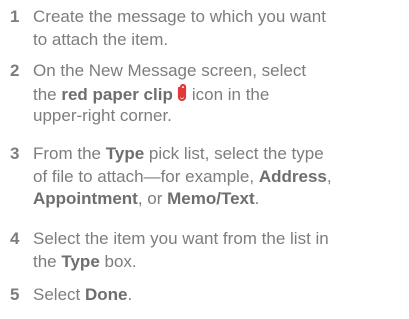 Image resolution: width=409 pixels, height=319 pixels. Describe the element at coordinates (146, 176) in the screenshot. I see `text-run: of file to attach—for example,` at that location.